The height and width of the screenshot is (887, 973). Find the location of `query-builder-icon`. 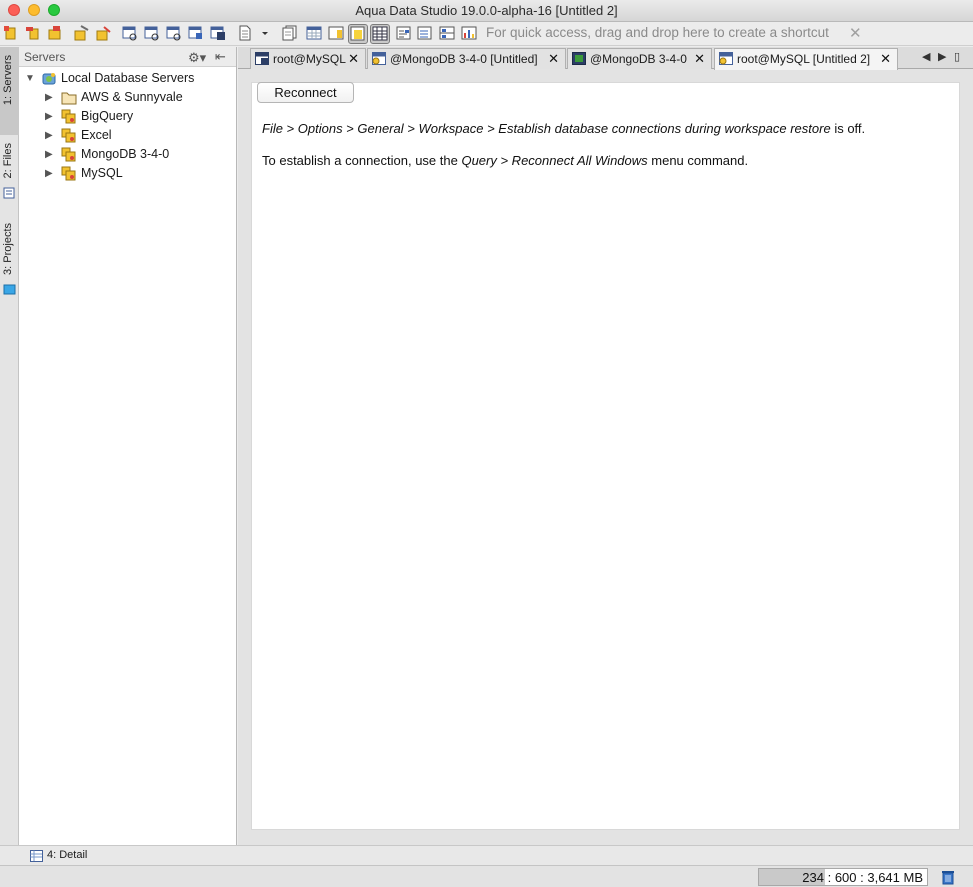

query-builder-icon is located at coordinates (174, 33).